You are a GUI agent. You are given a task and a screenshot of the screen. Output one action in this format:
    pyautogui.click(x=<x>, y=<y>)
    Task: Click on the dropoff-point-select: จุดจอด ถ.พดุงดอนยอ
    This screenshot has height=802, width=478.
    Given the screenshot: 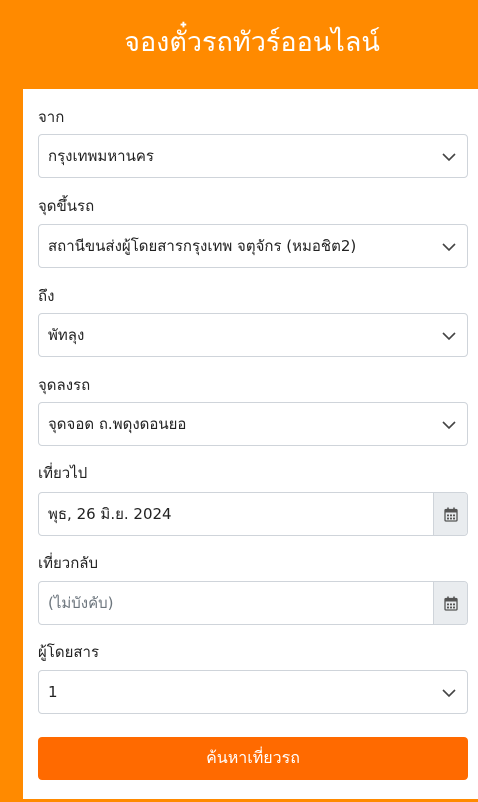 What is the action you would take?
    pyautogui.click(x=253, y=424)
    